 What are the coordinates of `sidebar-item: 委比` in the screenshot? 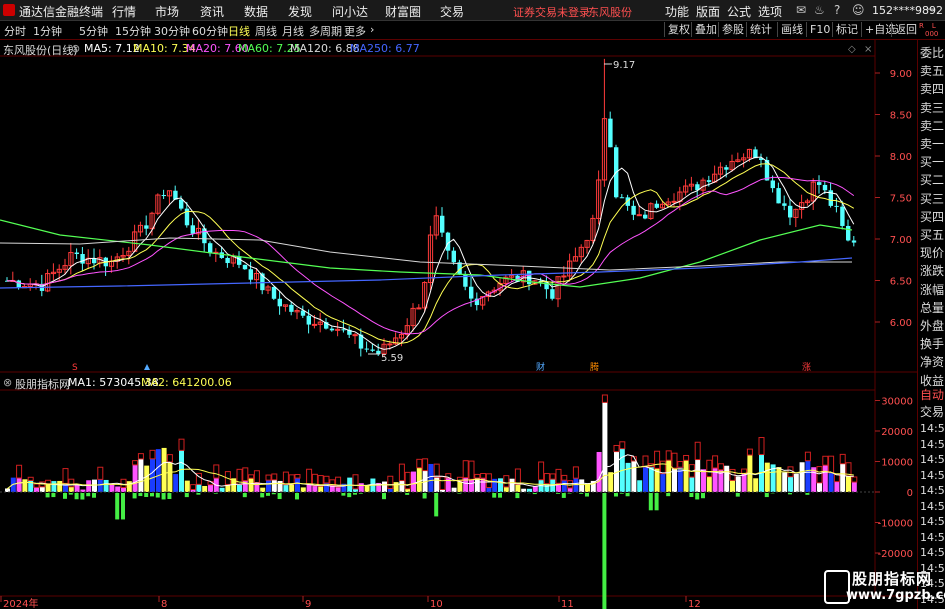 It's located at (932, 53).